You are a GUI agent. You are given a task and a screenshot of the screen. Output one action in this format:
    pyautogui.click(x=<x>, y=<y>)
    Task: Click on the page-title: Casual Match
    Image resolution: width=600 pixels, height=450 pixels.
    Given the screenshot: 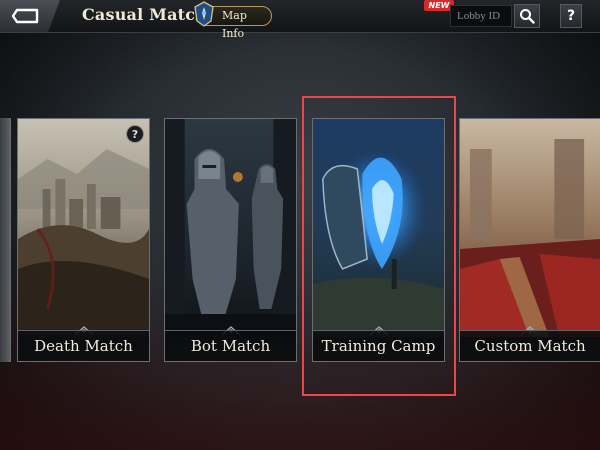 What is the action you would take?
    pyautogui.click(x=145, y=14)
    